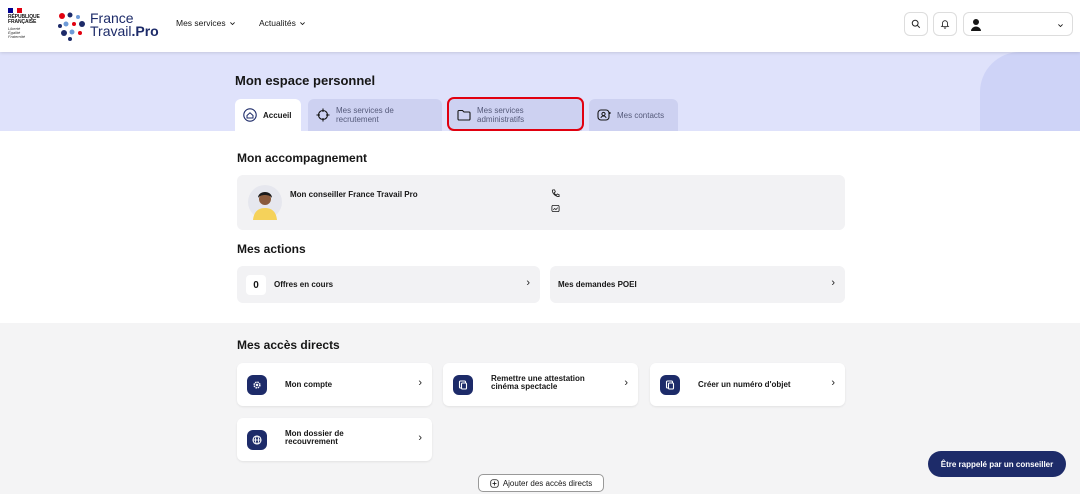 This screenshot has height=494, width=1080. I want to click on nav-actualites: Actualités, so click(282, 23).